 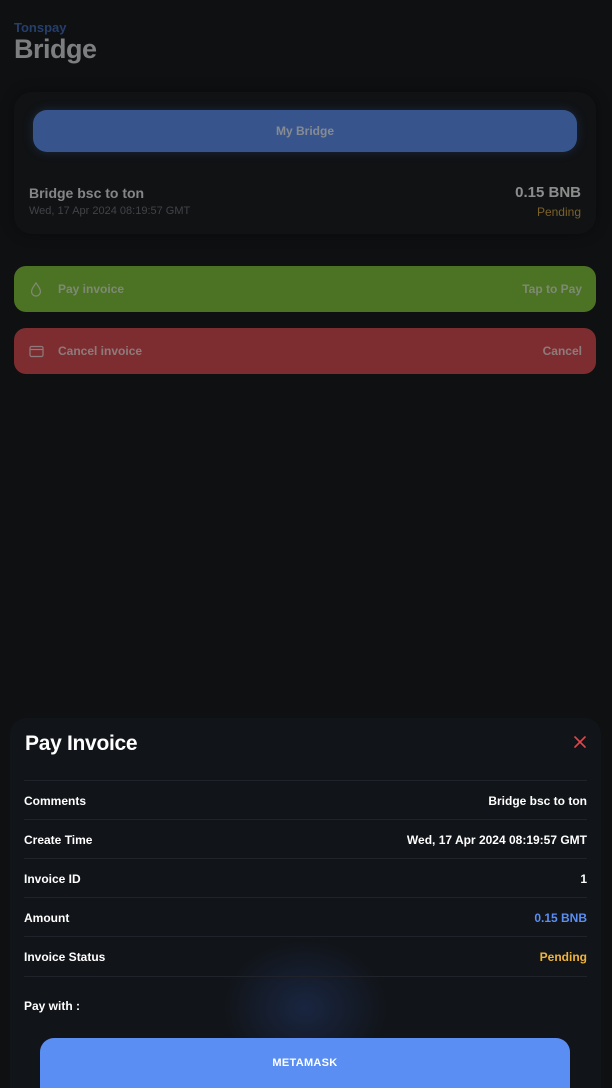 I want to click on my-bridge-button: My Bridge, so click(x=305, y=131).